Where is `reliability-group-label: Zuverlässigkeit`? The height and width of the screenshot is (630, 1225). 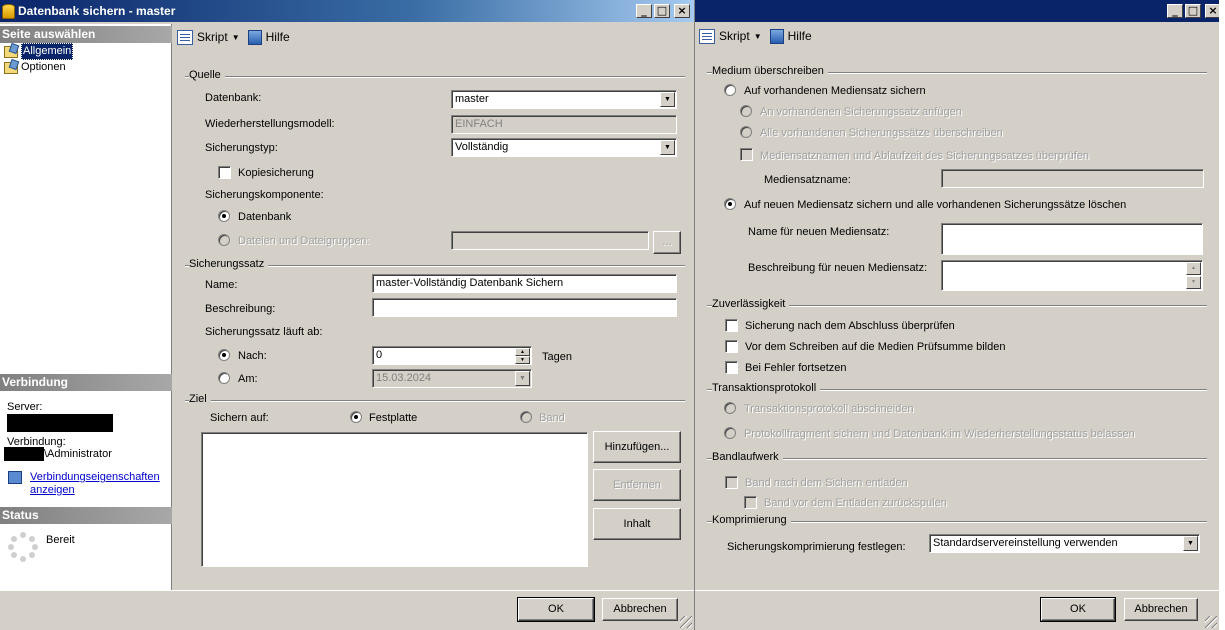
reliability-group-label: Zuverlässigkeit is located at coordinates (751, 304).